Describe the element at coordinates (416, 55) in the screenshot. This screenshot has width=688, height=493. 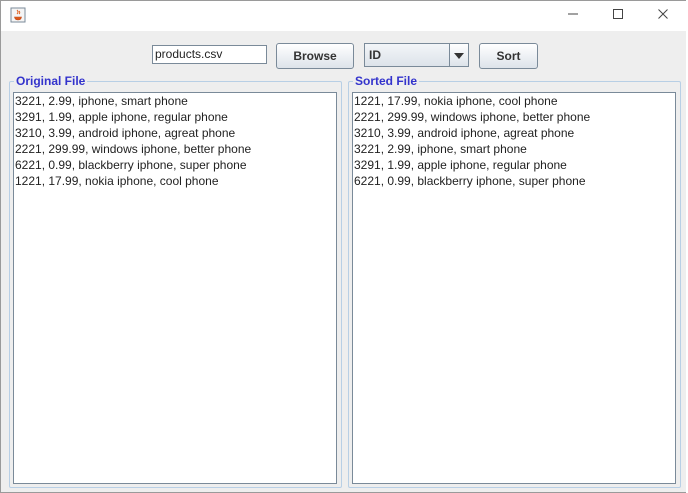
I see `sort-field-dropdown: ID` at that location.